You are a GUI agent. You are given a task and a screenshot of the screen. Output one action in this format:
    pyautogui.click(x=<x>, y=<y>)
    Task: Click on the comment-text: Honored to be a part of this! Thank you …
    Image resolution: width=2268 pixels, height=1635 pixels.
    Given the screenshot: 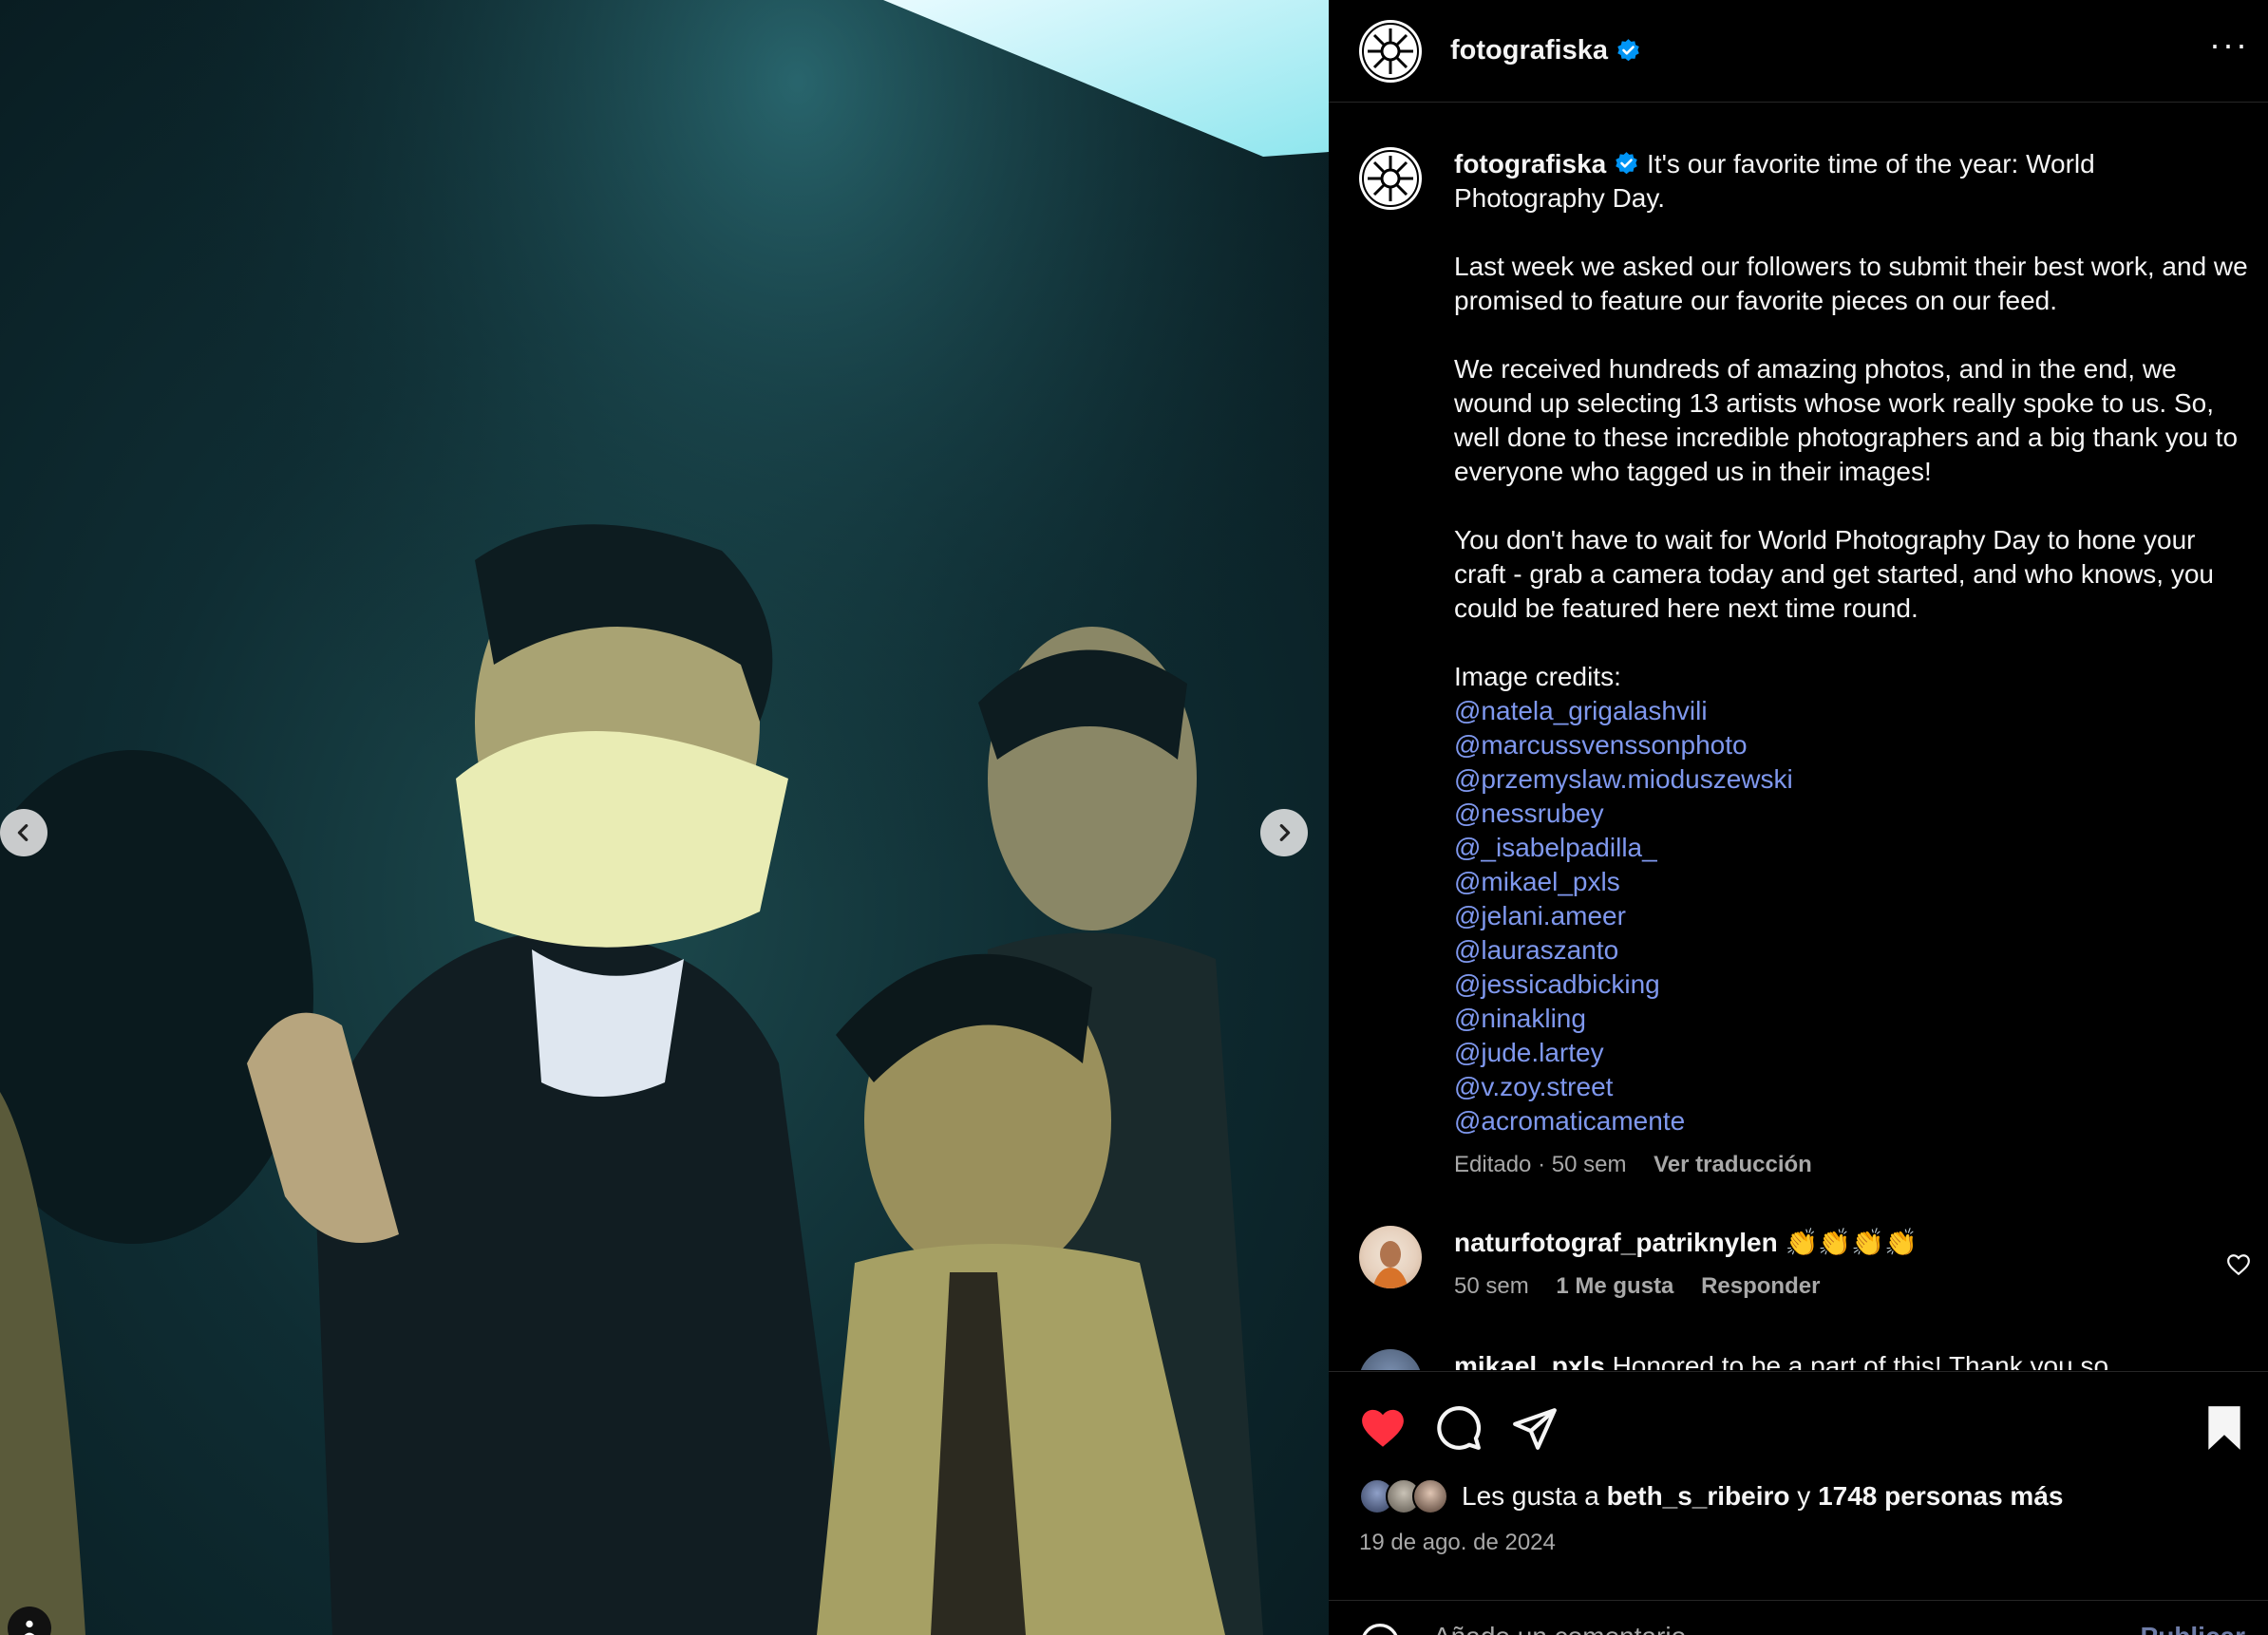 What is the action you would take?
    pyautogui.click(x=1861, y=1360)
    